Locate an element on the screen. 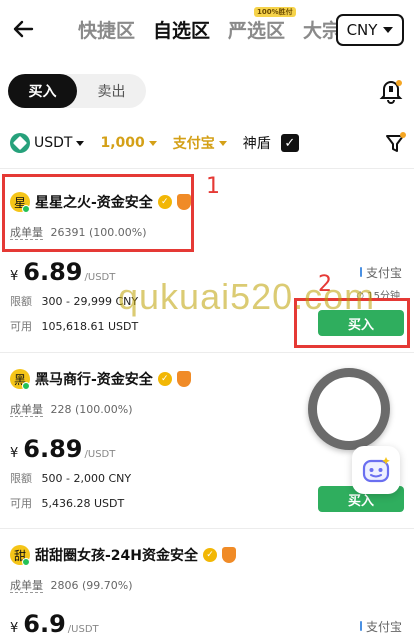  payment-filter: 支付宝 is located at coordinates (200, 143).